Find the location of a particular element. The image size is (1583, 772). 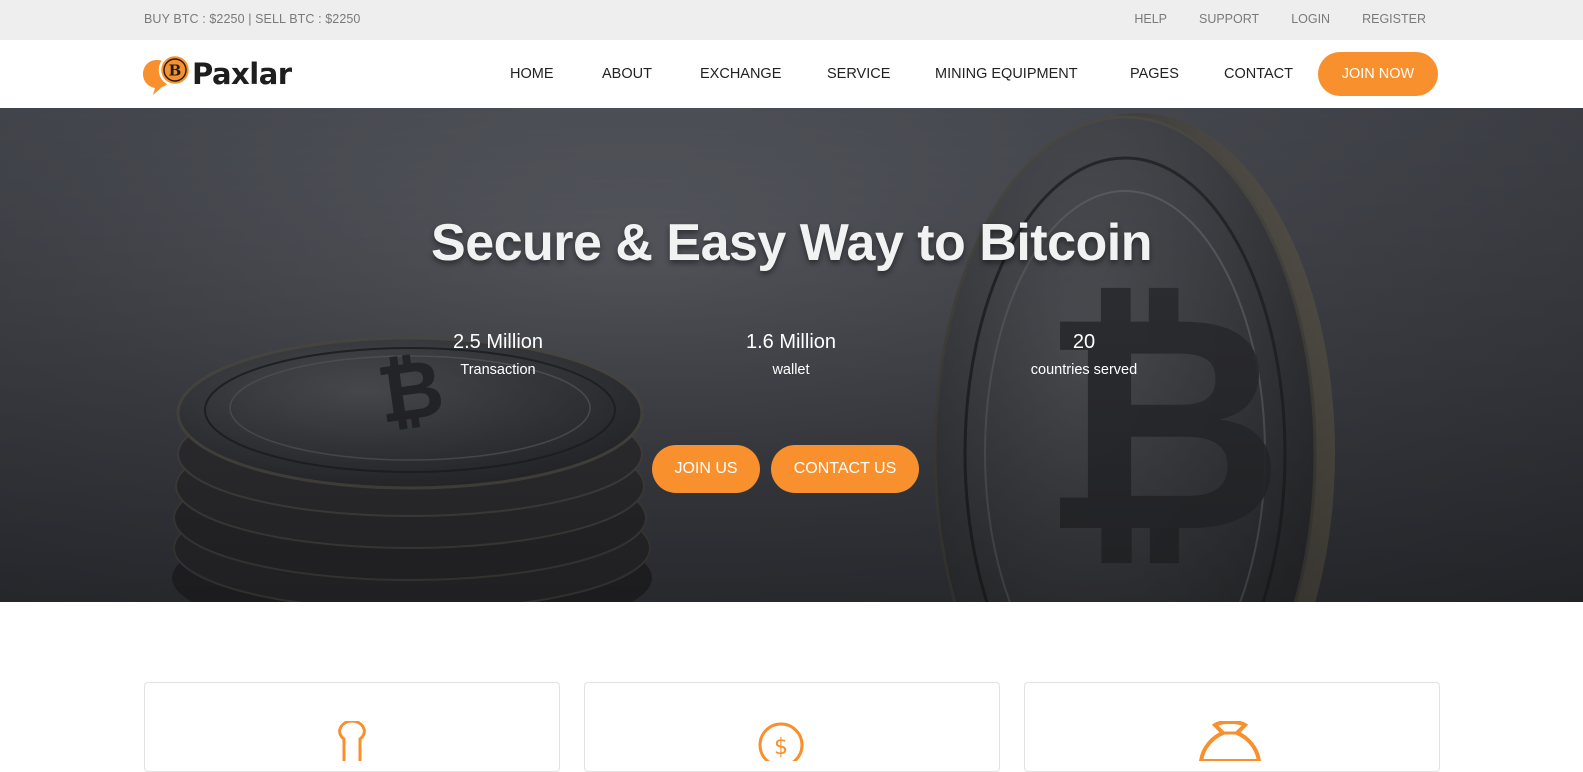

chat-bubble-logo-icon: B is located at coordinates (167, 74).